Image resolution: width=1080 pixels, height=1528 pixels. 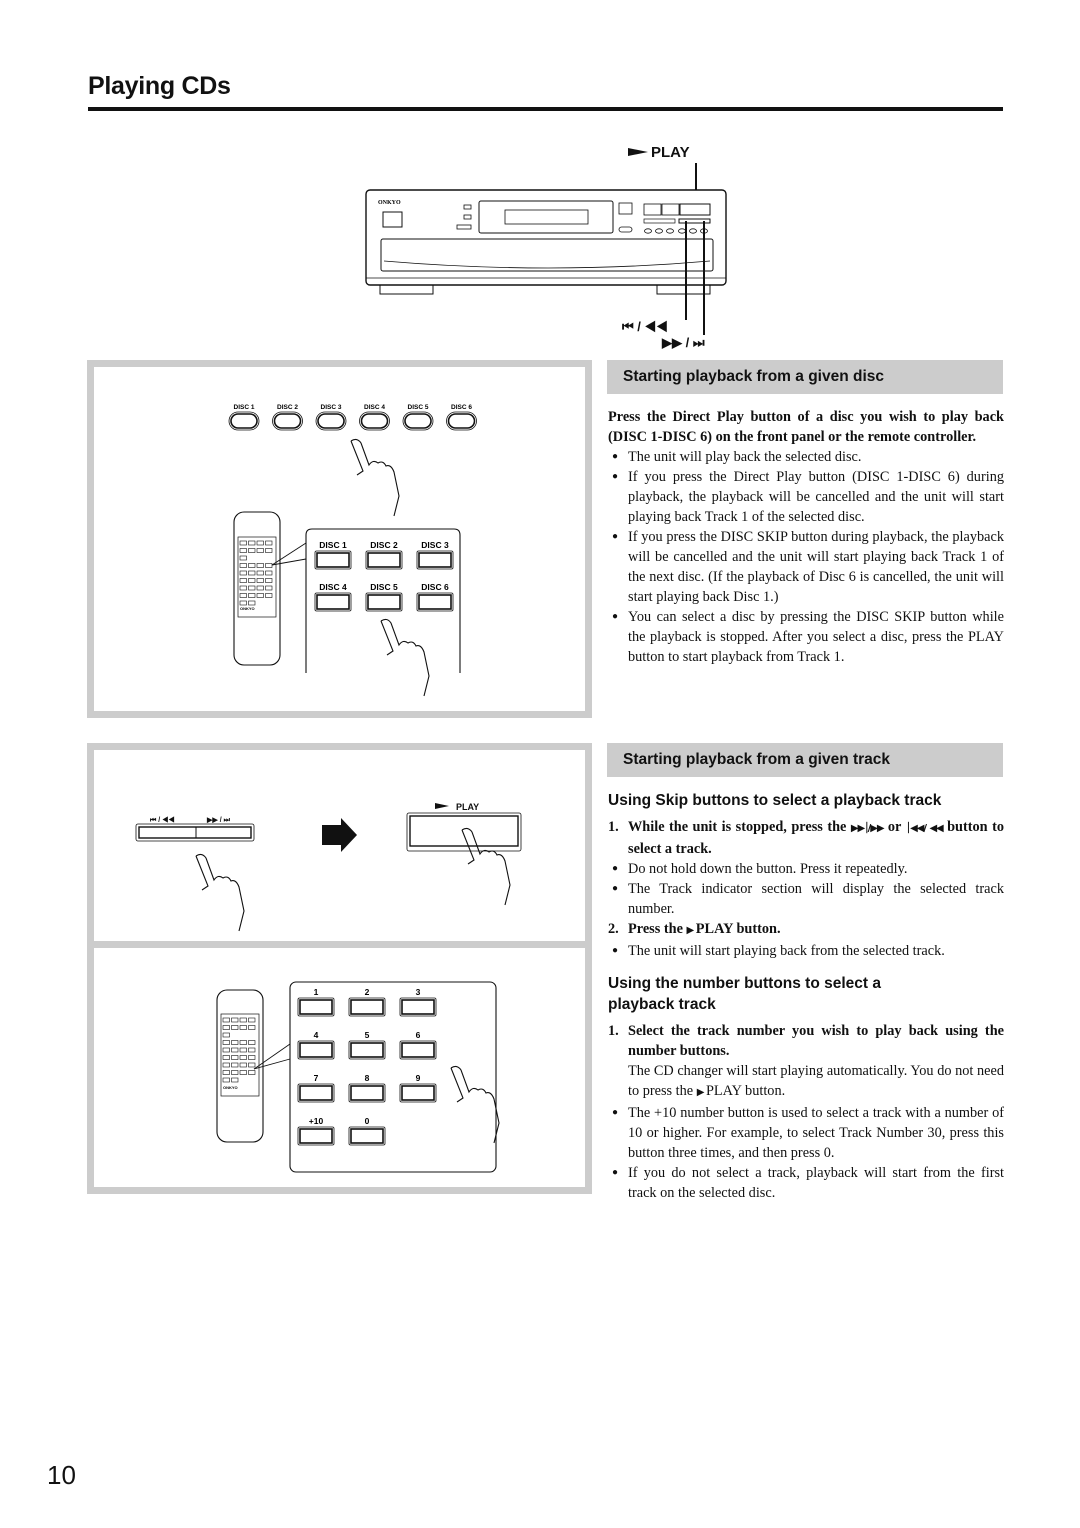 What do you see at coordinates (328, 867) in the screenshot?
I see `skip-figure: ⏮ / ◀◀ ▶▶ / ⏭ PLAY` at bounding box center [328, 867].